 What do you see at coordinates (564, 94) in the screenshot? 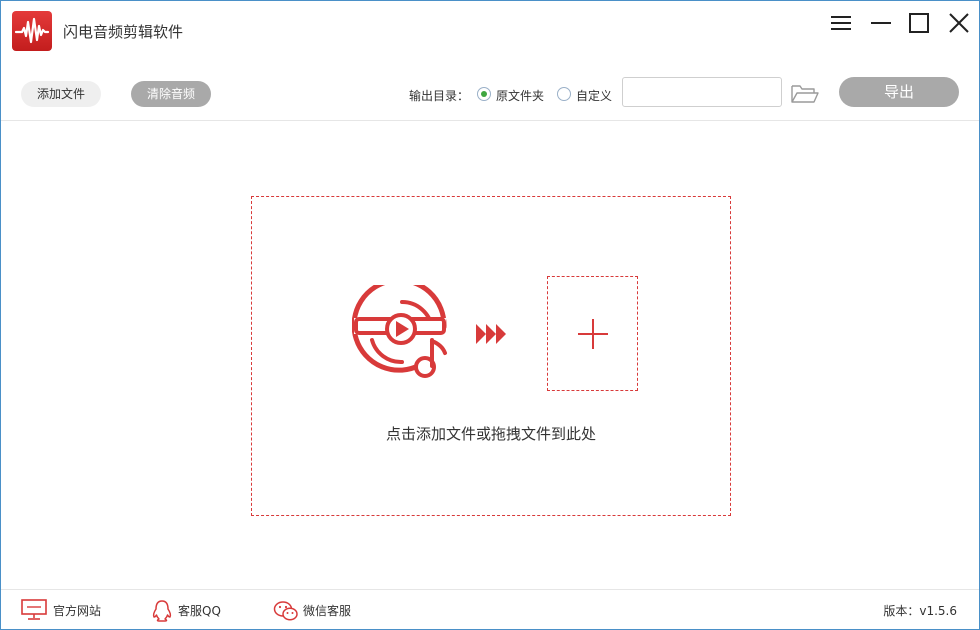
I see `radio-custom-folder` at bounding box center [564, 94].